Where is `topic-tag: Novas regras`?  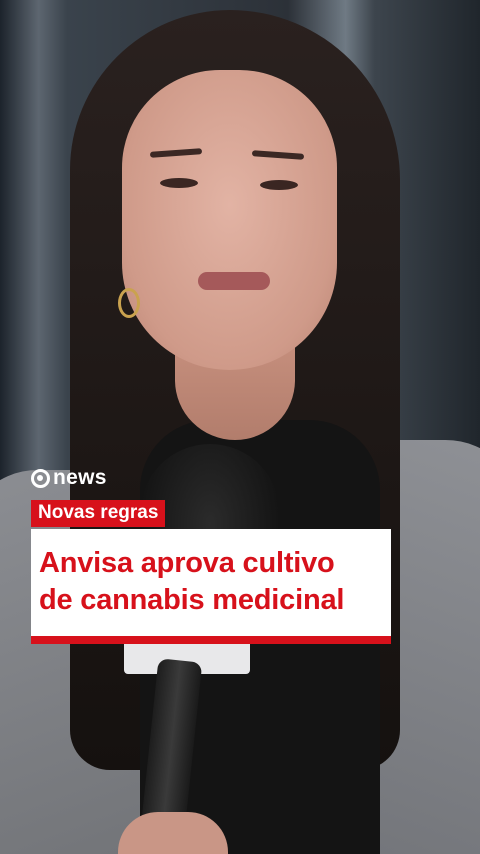
topic-tag: Novas regras is located at coordinates (98, 513).